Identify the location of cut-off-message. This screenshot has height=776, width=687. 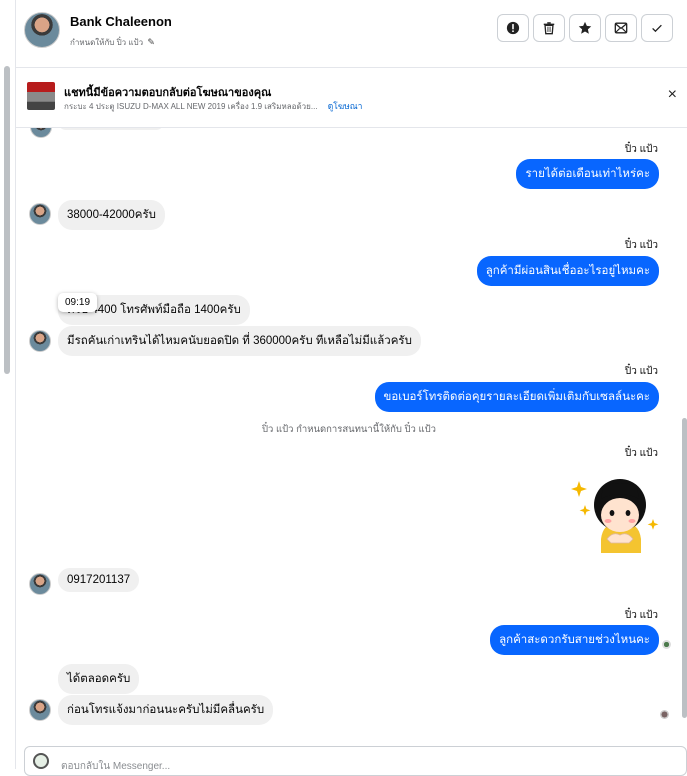
(111, 129).